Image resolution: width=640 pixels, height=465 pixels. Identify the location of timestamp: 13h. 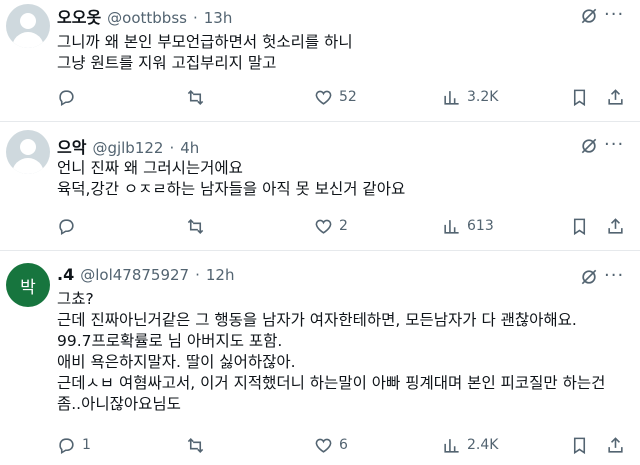
(218, 18).